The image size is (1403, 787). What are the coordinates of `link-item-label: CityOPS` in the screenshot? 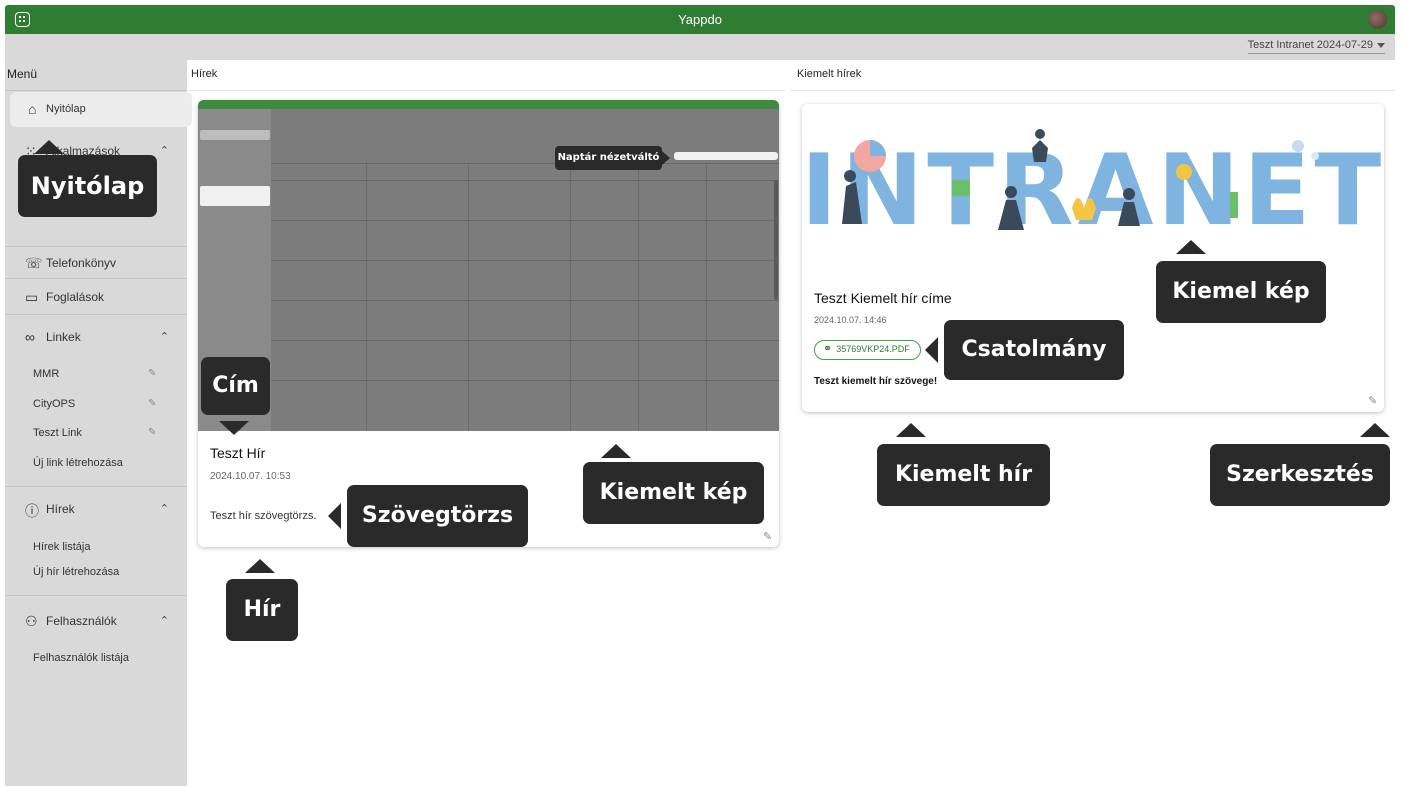 It's located at (54, 404).